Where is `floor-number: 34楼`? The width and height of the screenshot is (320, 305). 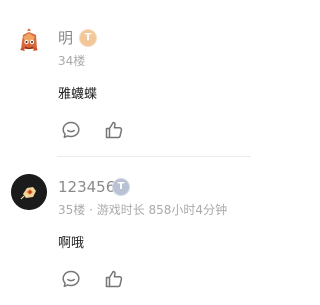 floor-number: 34楼 is located at coordinates (72, 61).